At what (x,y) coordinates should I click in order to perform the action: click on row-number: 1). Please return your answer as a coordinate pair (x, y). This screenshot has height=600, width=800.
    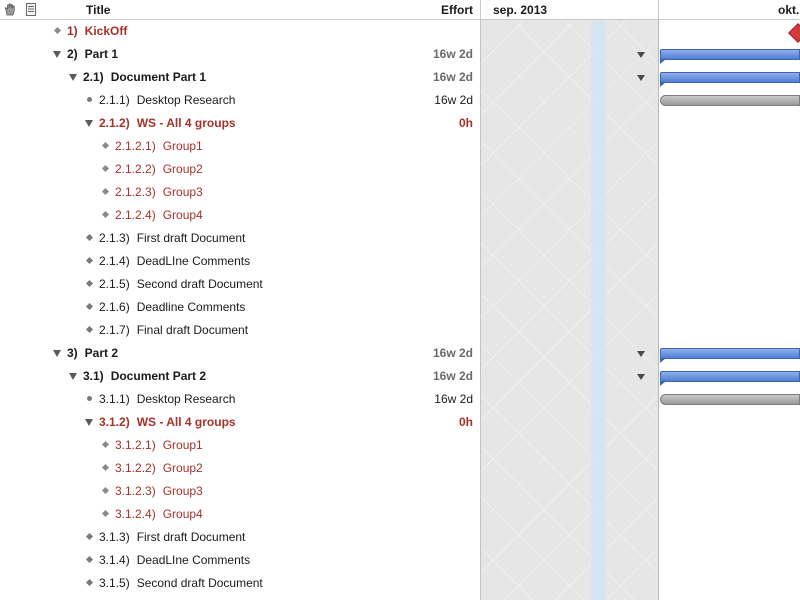
    Looking at the image, I should click on (72, 31).